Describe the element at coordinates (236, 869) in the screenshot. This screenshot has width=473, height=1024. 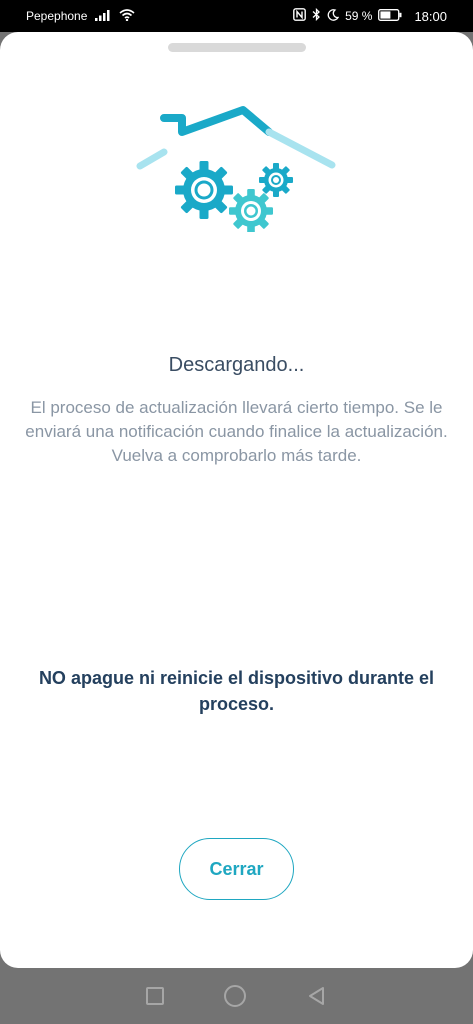
I see `close-button: Cerrar` at that location.